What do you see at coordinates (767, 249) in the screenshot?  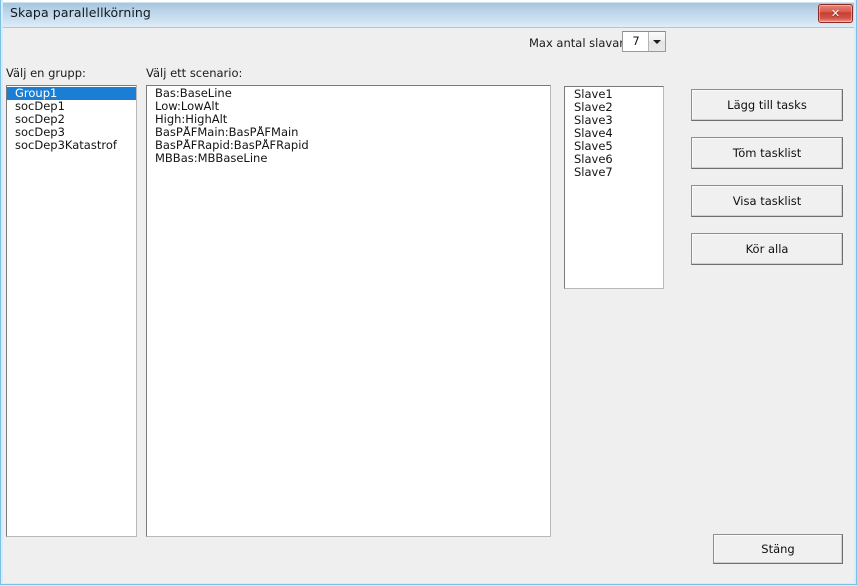 I see `run-all-button: Kör alla` at bounding box center [767, 249].